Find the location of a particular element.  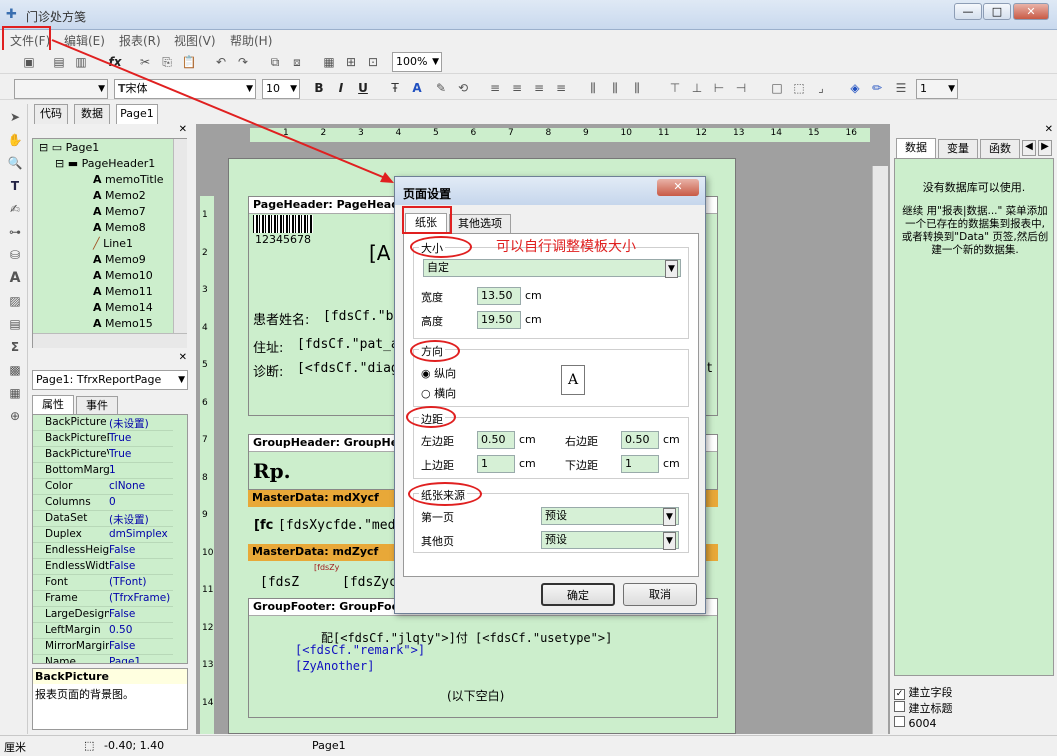

status-bar: 厘米 ⬚ -0.40; 1.40 Page1 is located at coordinates (528, 745).